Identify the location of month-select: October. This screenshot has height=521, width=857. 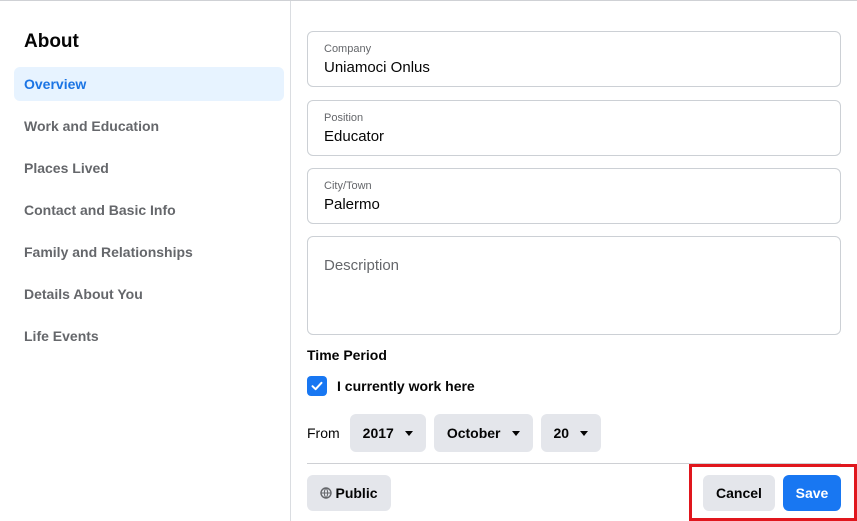
(483, 433).